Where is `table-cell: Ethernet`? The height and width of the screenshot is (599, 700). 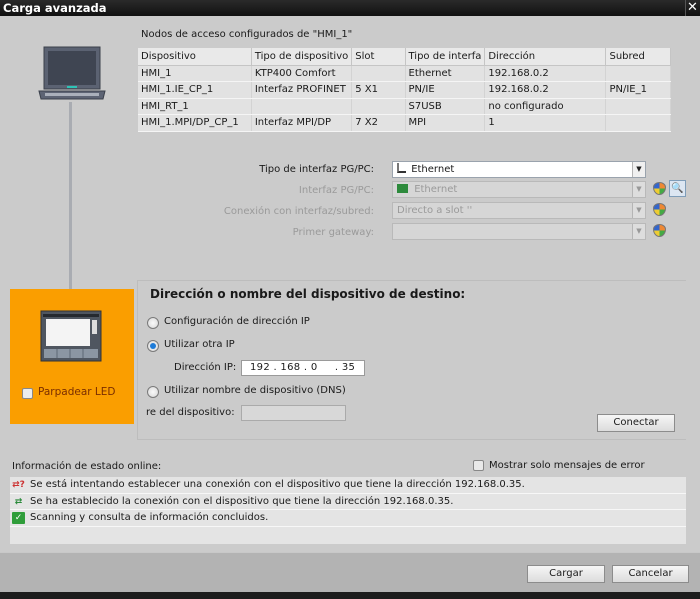
table-cell: Ethernet is located at coordinates (445, 73).